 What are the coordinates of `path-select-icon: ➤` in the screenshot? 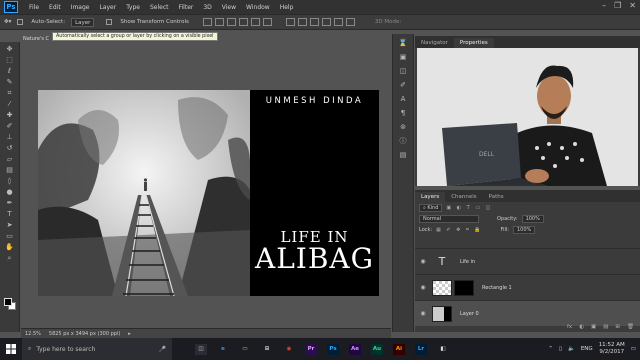 It's located at (10, 225).